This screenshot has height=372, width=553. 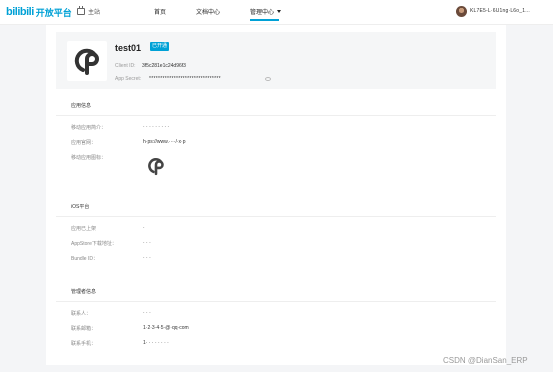 I want to click on appstore-url-label: AppStore下载地址：, so click(x=94, y=244).